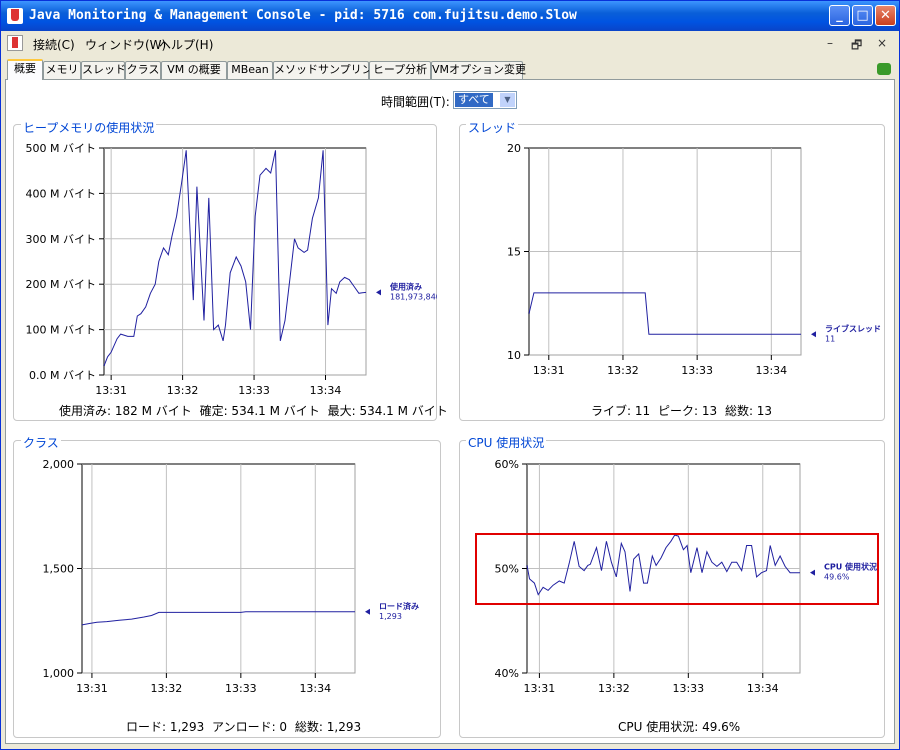 The width and height of the screenshot is (900, 750). Describe the element at coordinates (474, 100) in the screenshot. I see `time-range-value: すべて` at that location.